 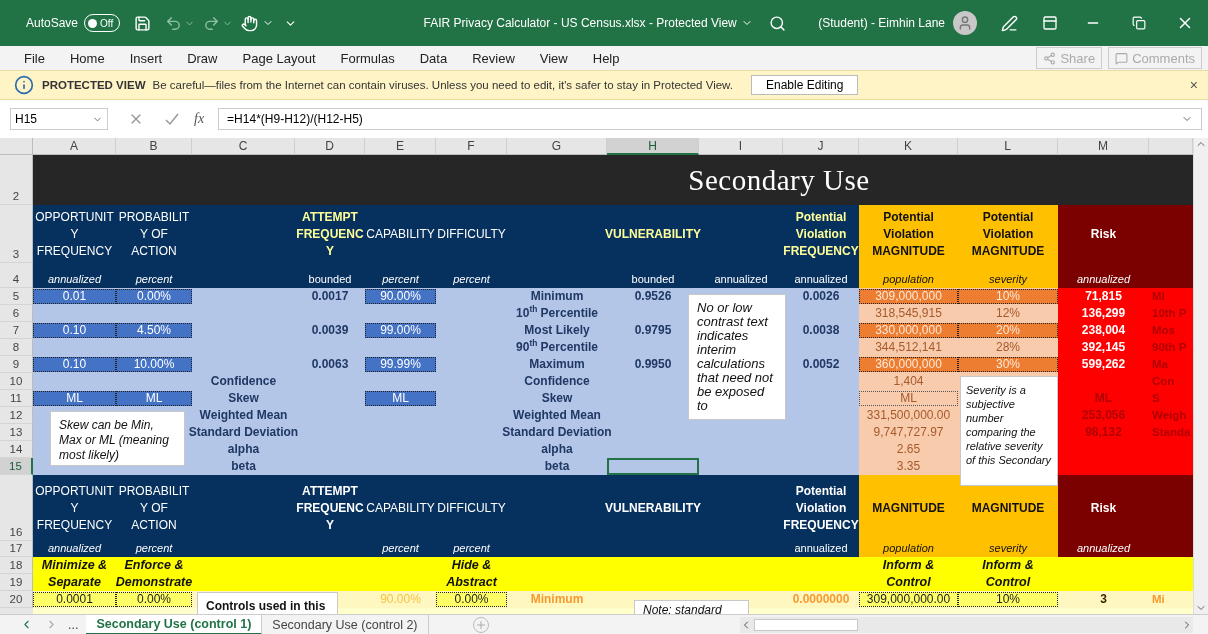 What do you see at coordinates (433, 58) in the screenshot?
I see `menu-item: Data` at bounding box center [433, 58].